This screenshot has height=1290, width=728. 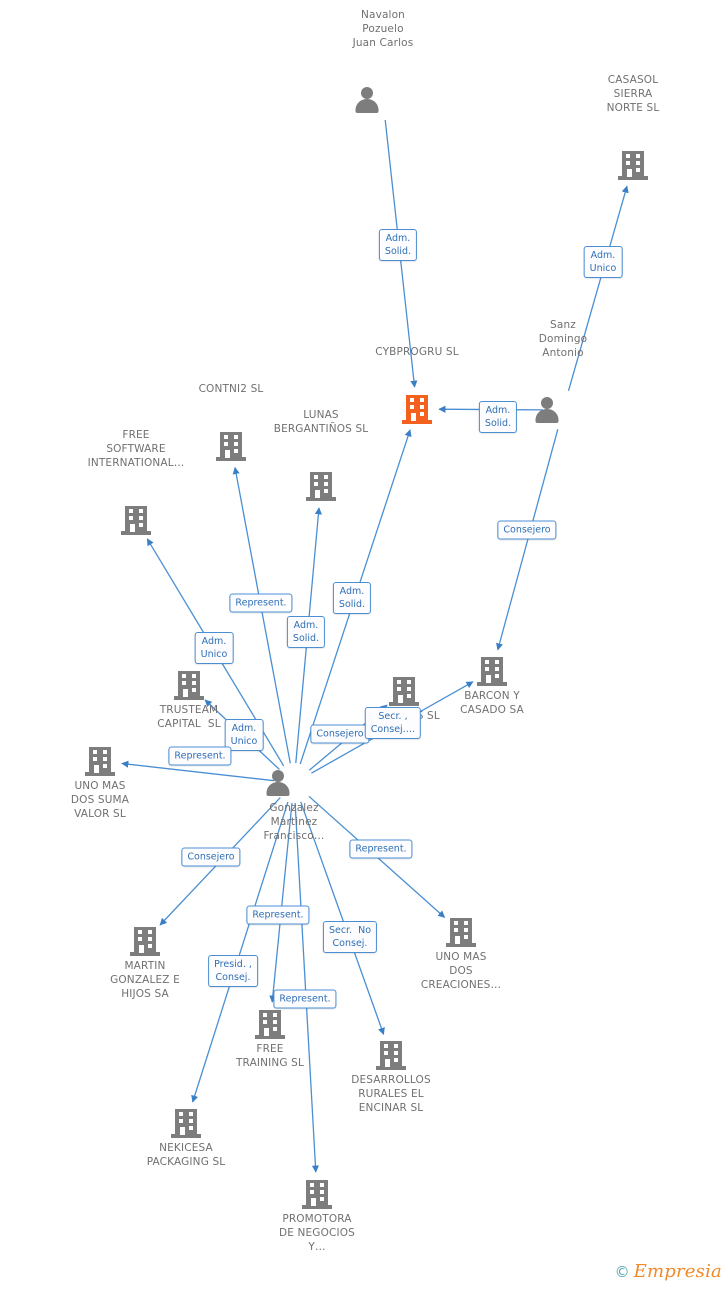 What do you see at coordinates (307, 987) in the screenshot?
I see `edge-gonzalez-to-promotora` at bounding box center [307, 987].